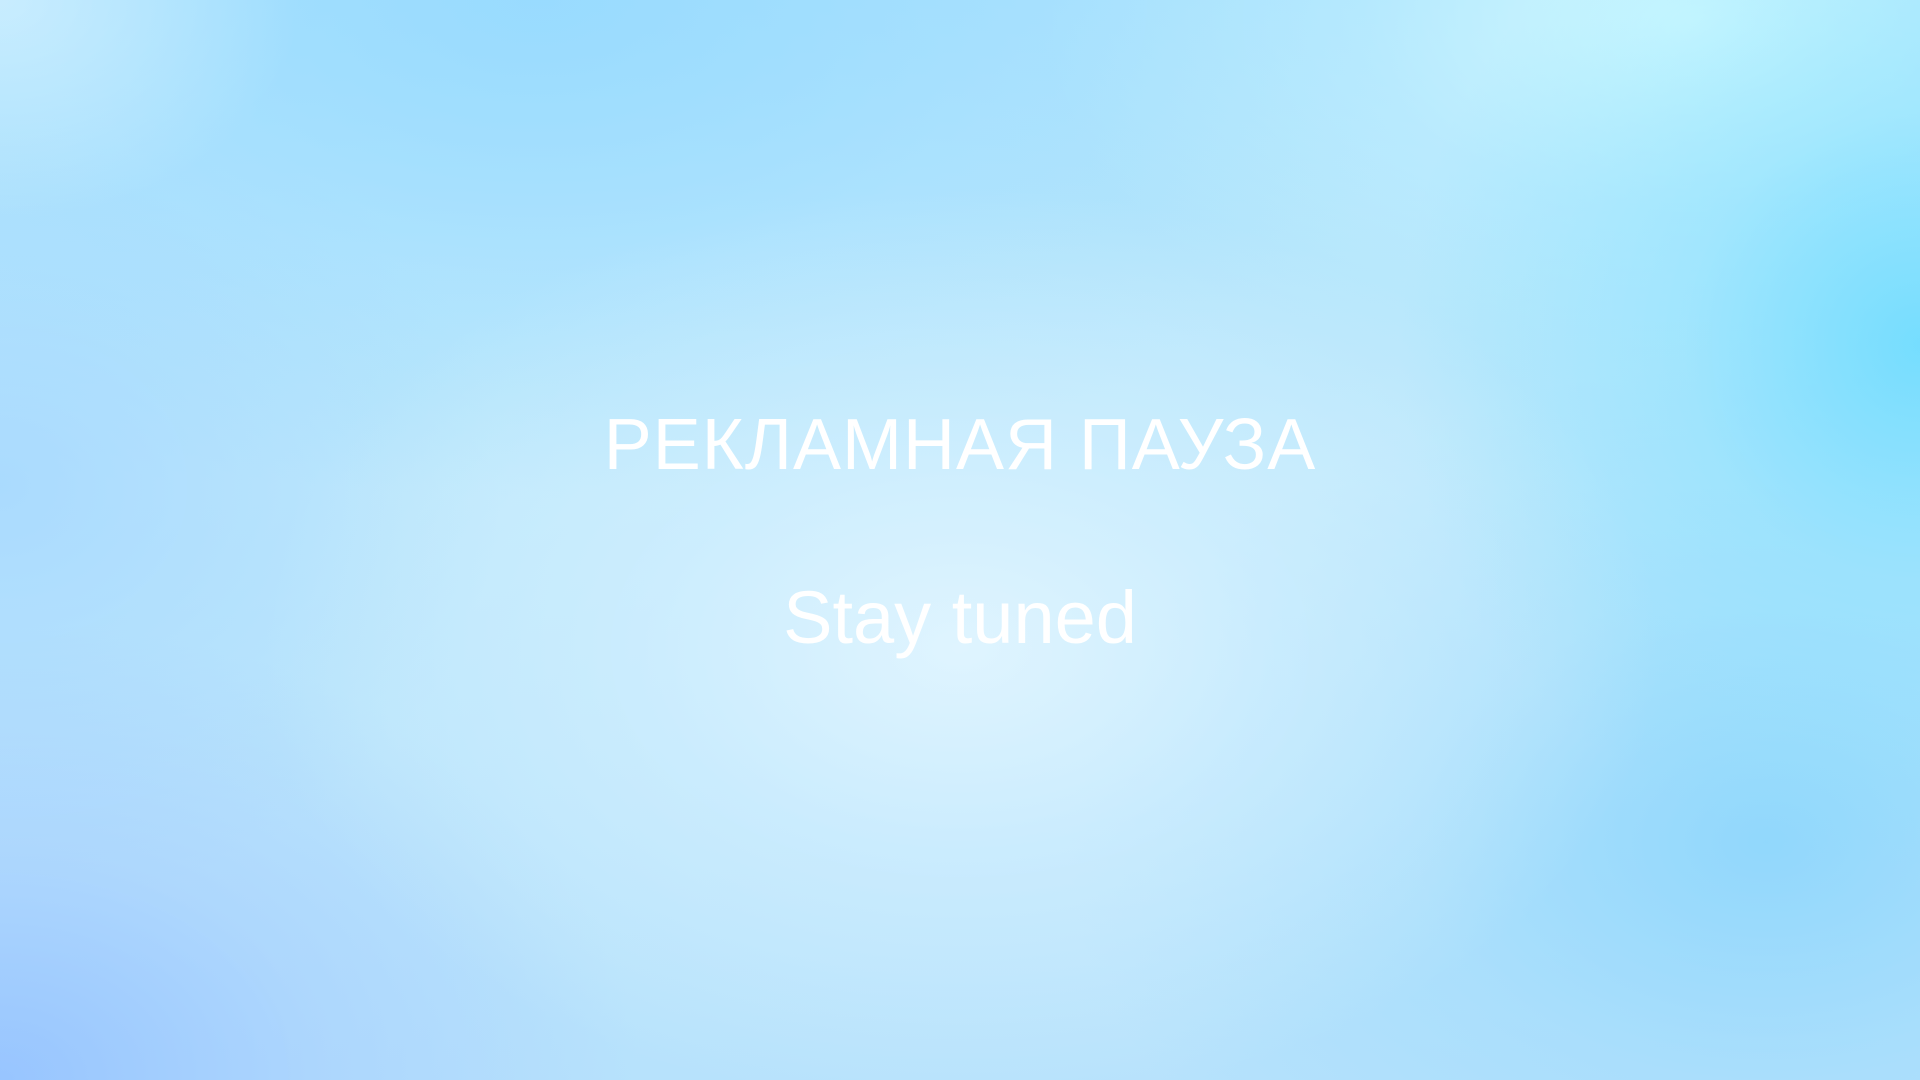 This screenshot has width=1920, height=1080. Describe the element at coordinates (960, 617) in the screenshot. I see `stay-tuned-caption: Stay tuned` at that location.